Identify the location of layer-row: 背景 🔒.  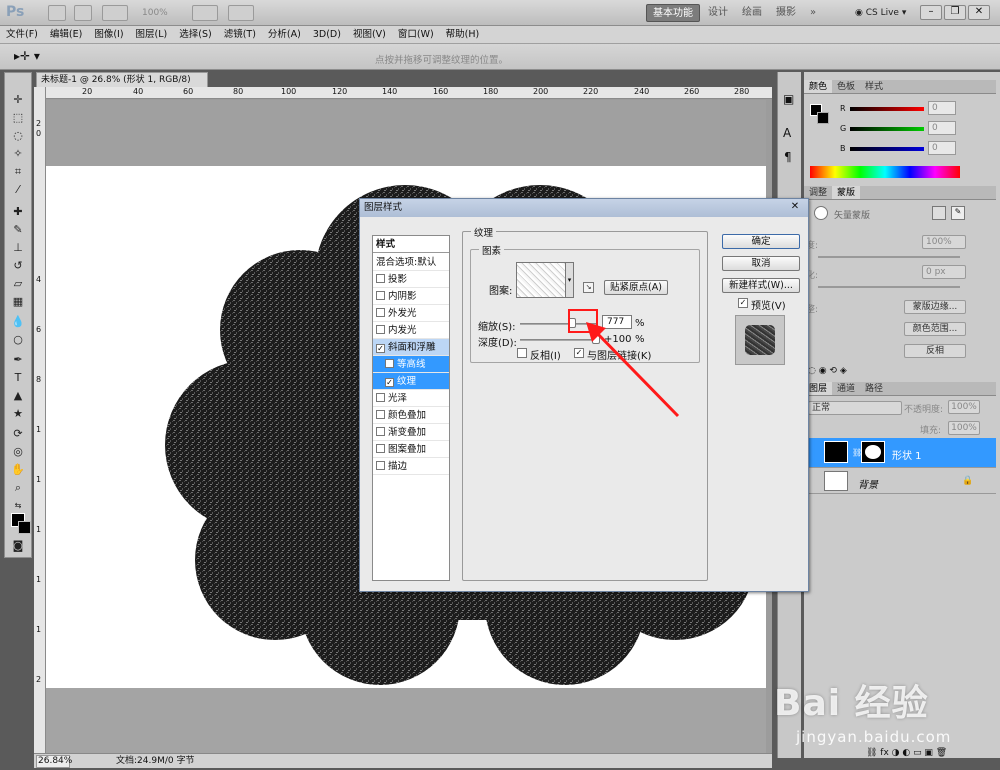
(900, 481).